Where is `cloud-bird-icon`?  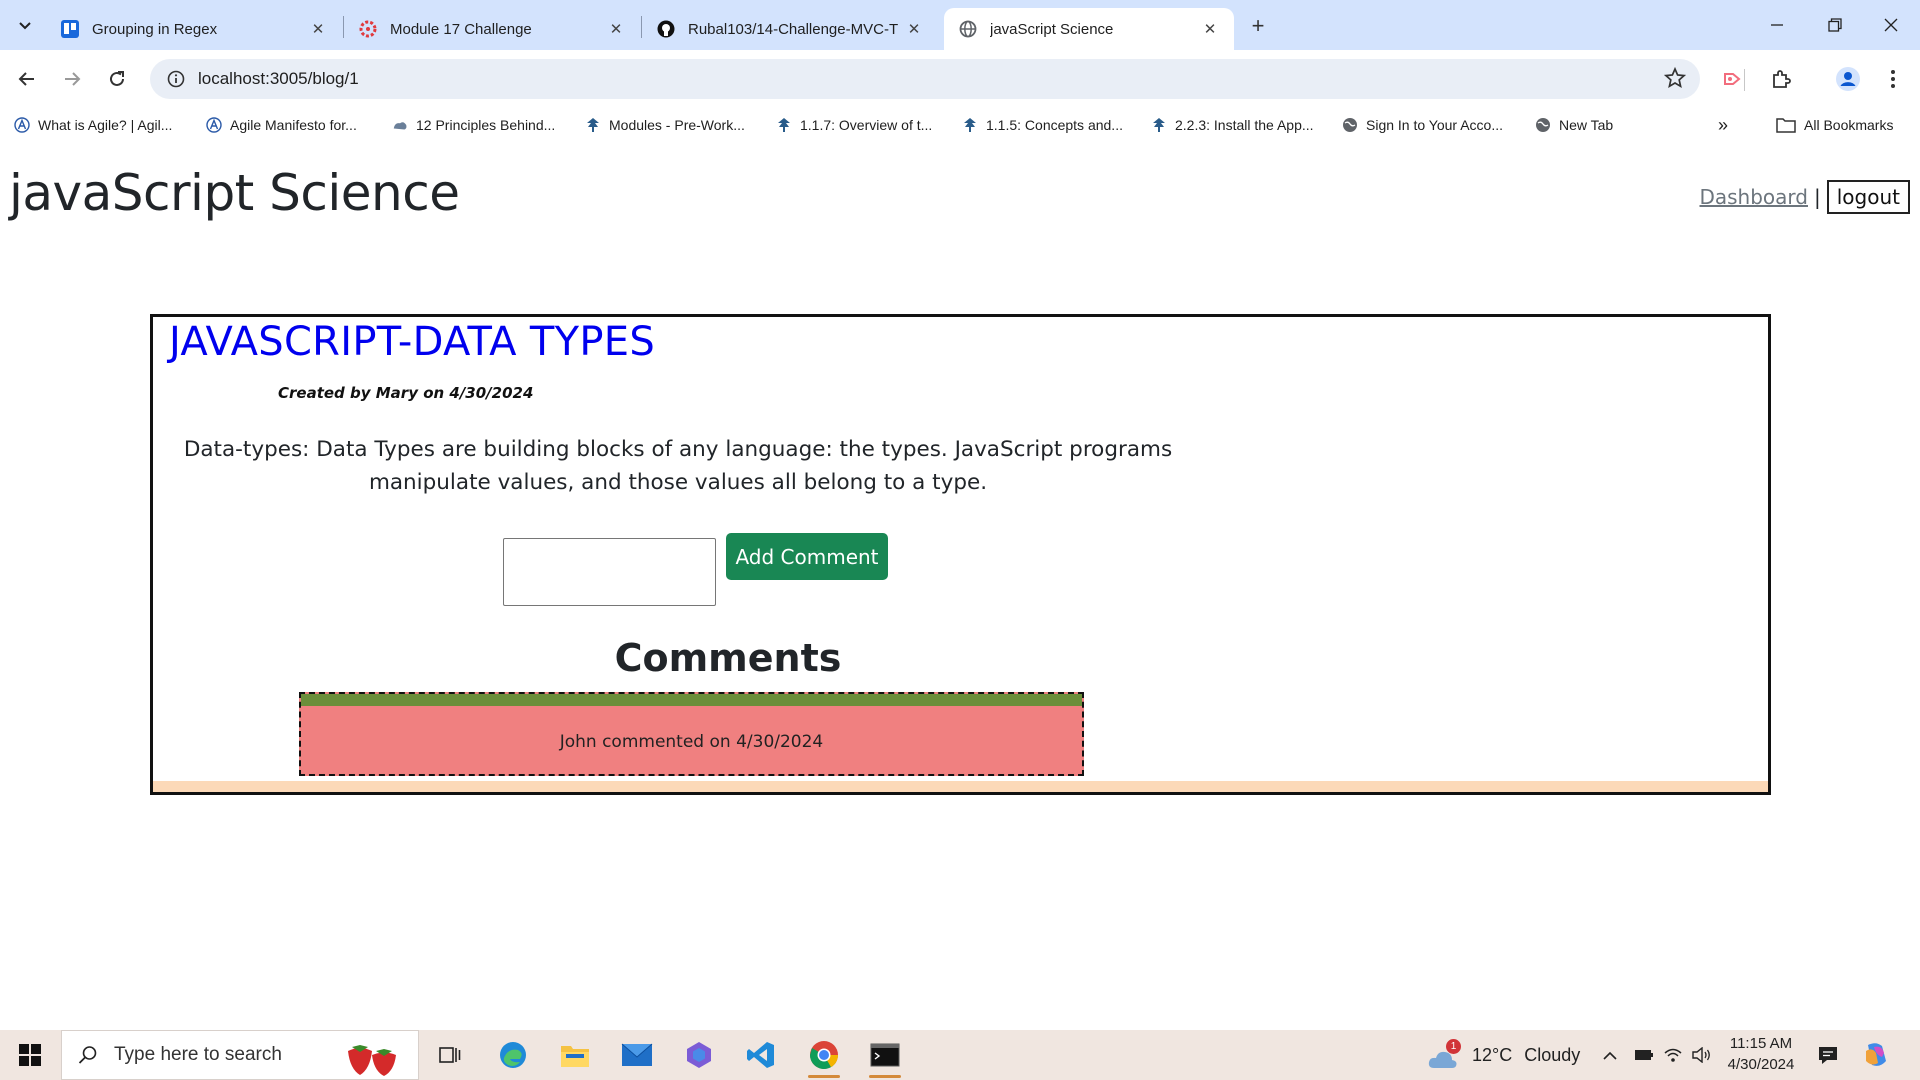
cloud-bird-icon is located at coordinates (400, 125).